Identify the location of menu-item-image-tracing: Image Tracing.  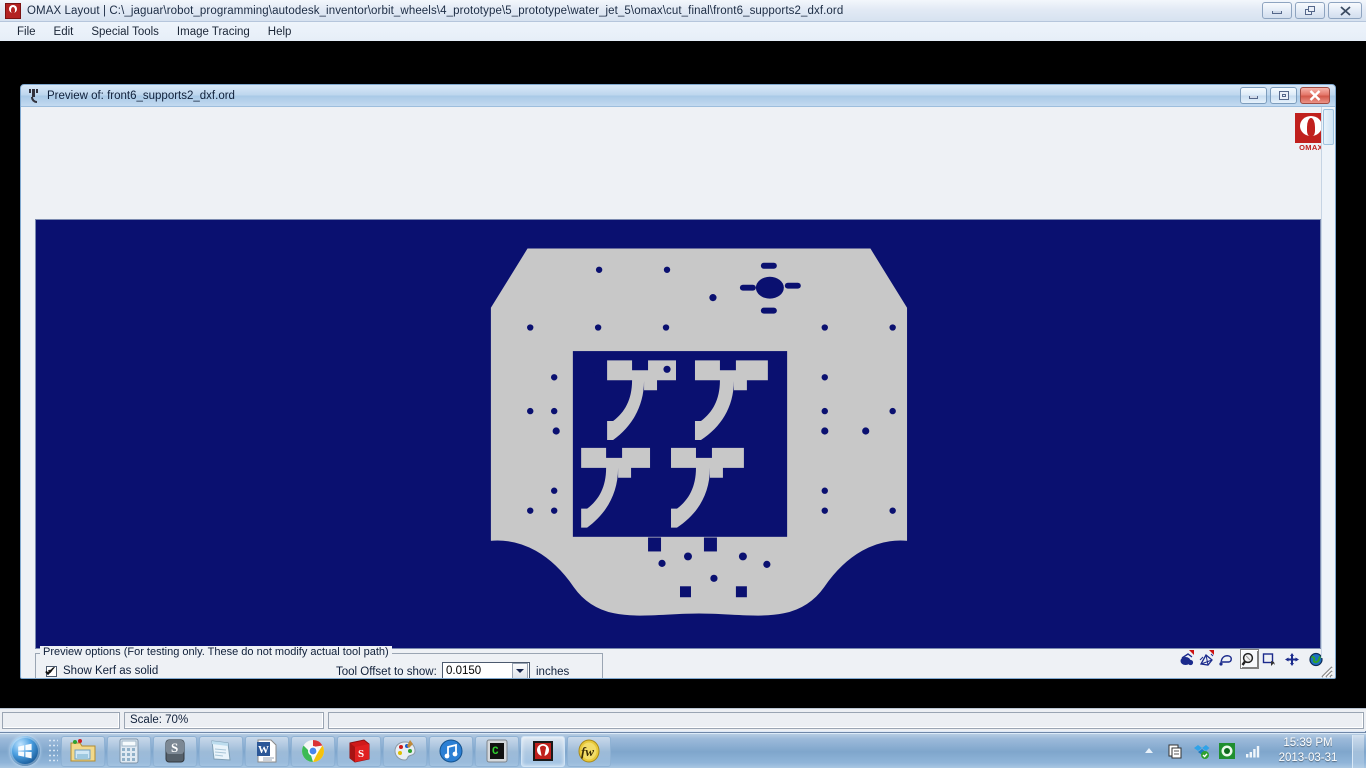
(213, 32).